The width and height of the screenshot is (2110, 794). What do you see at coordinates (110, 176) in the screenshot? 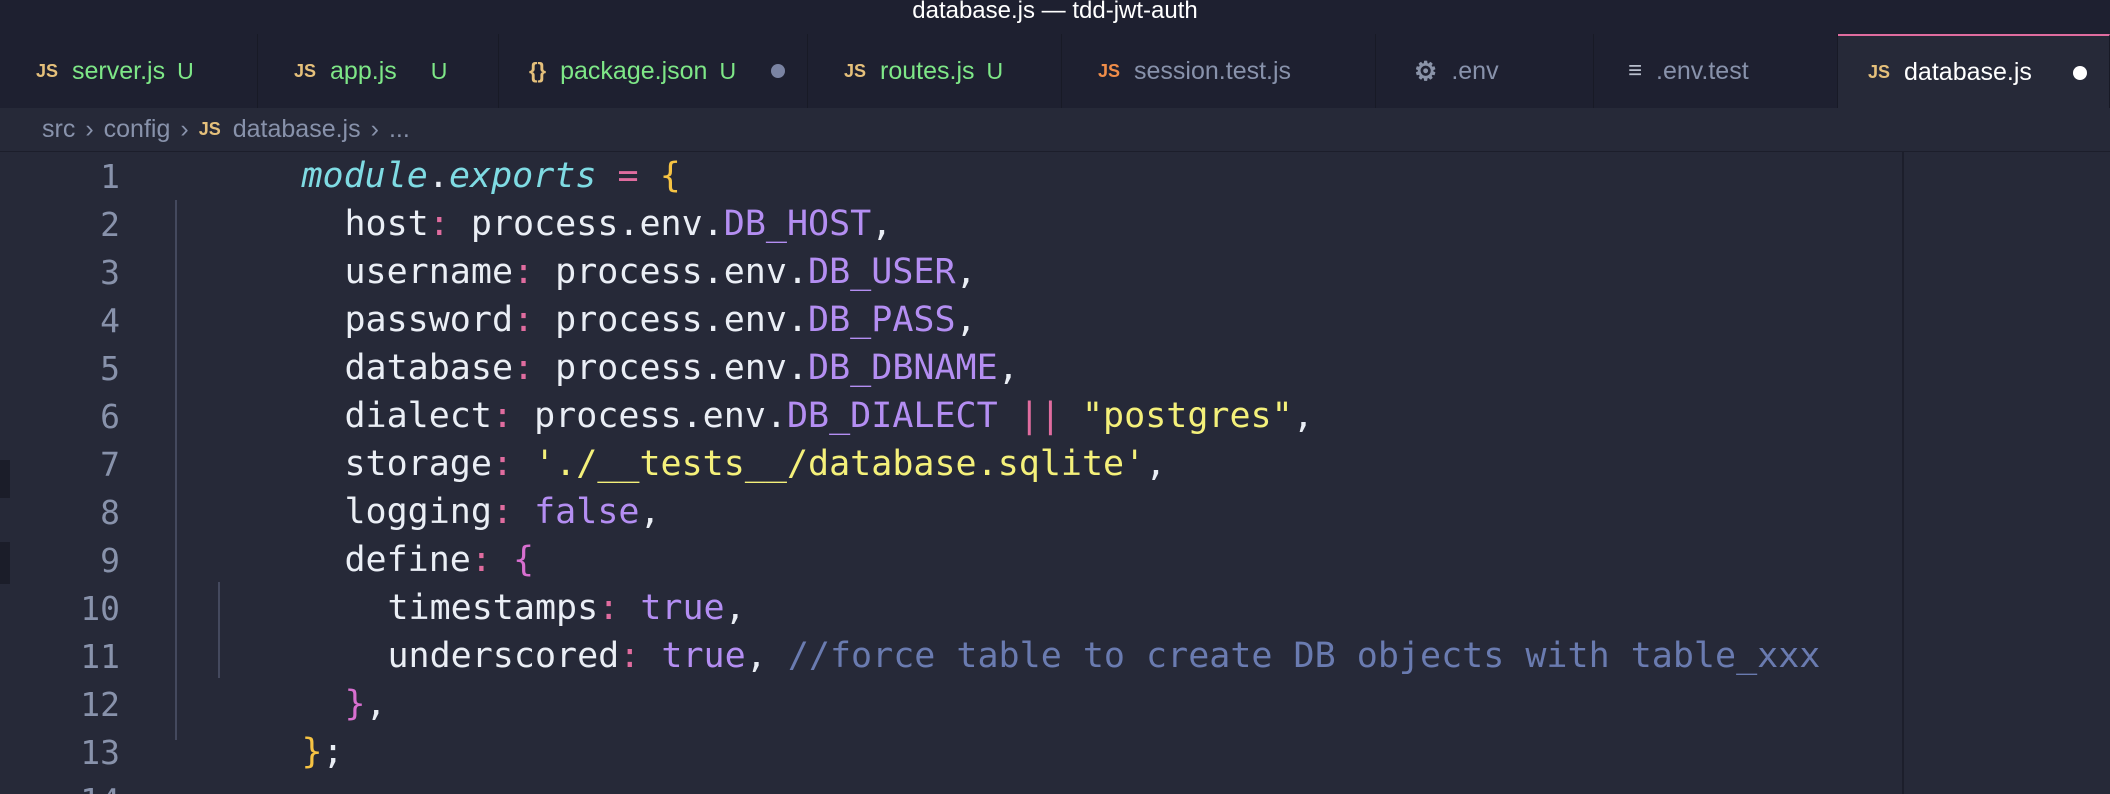
I see `line-number: 1` at bounding box center [110, 176].